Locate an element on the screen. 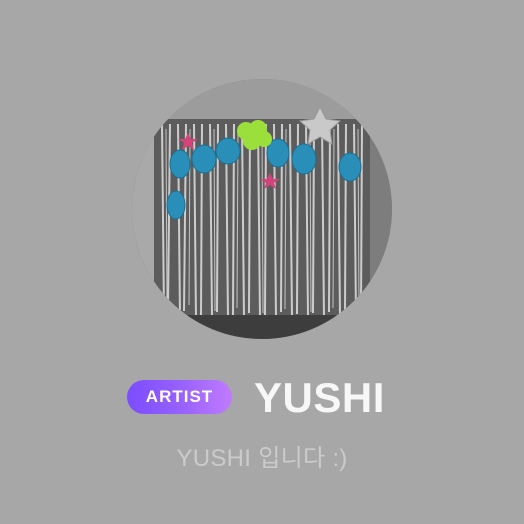 The image size is (524, 524). artist-name: YUSHI is located at coordinates (319, 397).